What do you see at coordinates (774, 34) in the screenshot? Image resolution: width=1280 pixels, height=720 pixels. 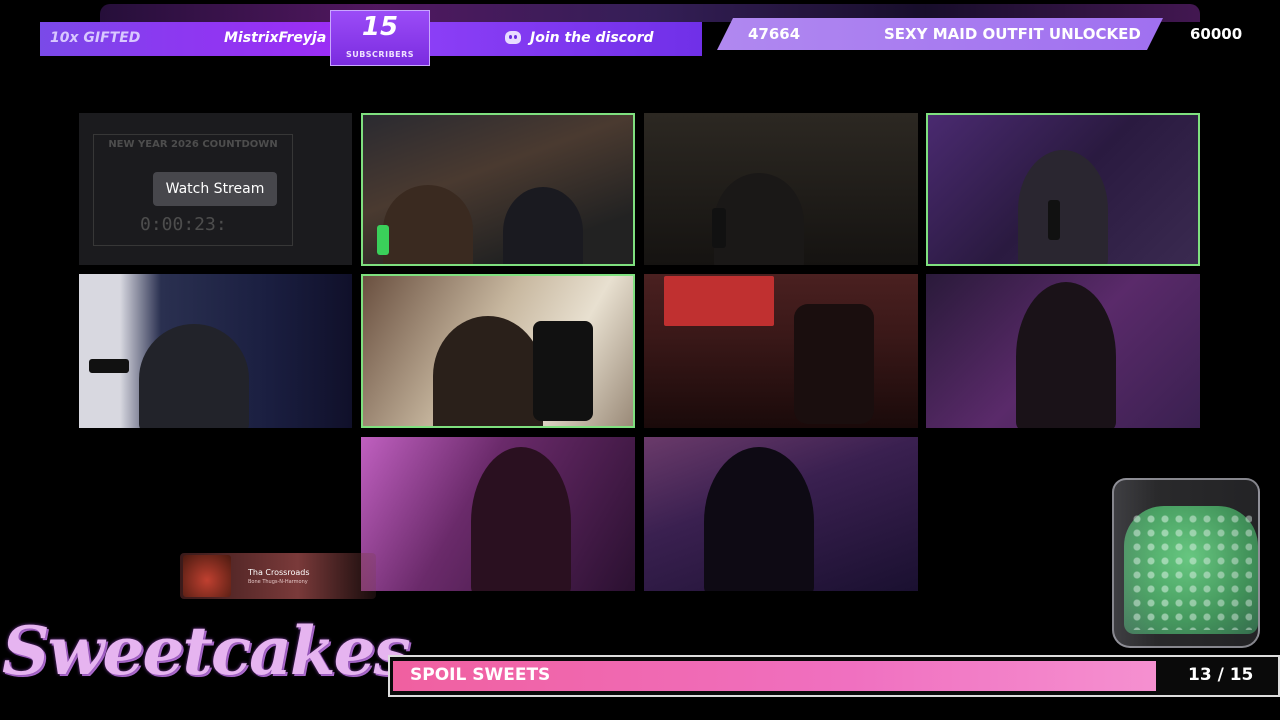 I see `goal-current-value: 47664` at bounding box center [774, 34].